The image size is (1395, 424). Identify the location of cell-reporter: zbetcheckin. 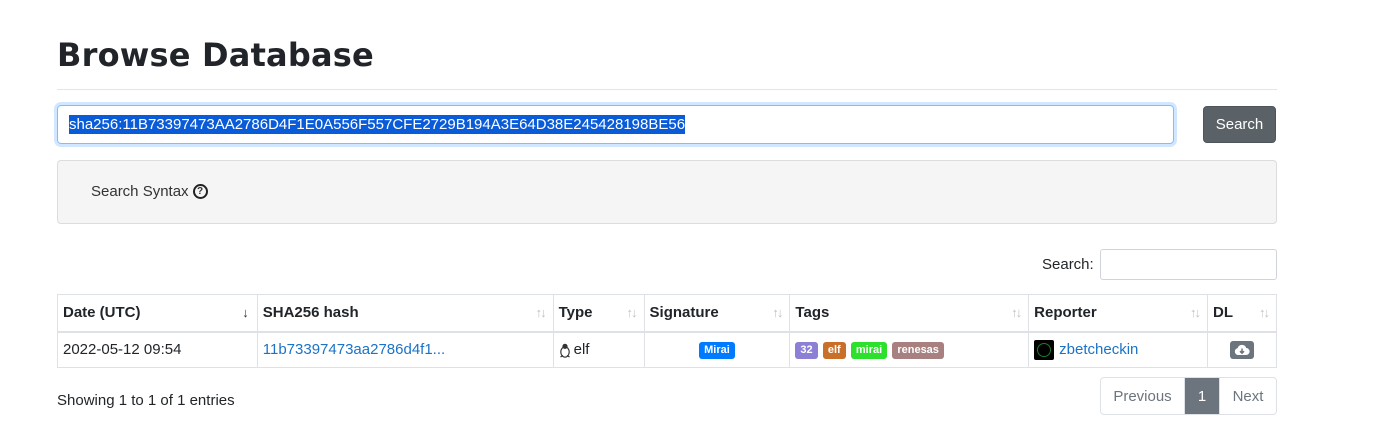
(1118, 349).